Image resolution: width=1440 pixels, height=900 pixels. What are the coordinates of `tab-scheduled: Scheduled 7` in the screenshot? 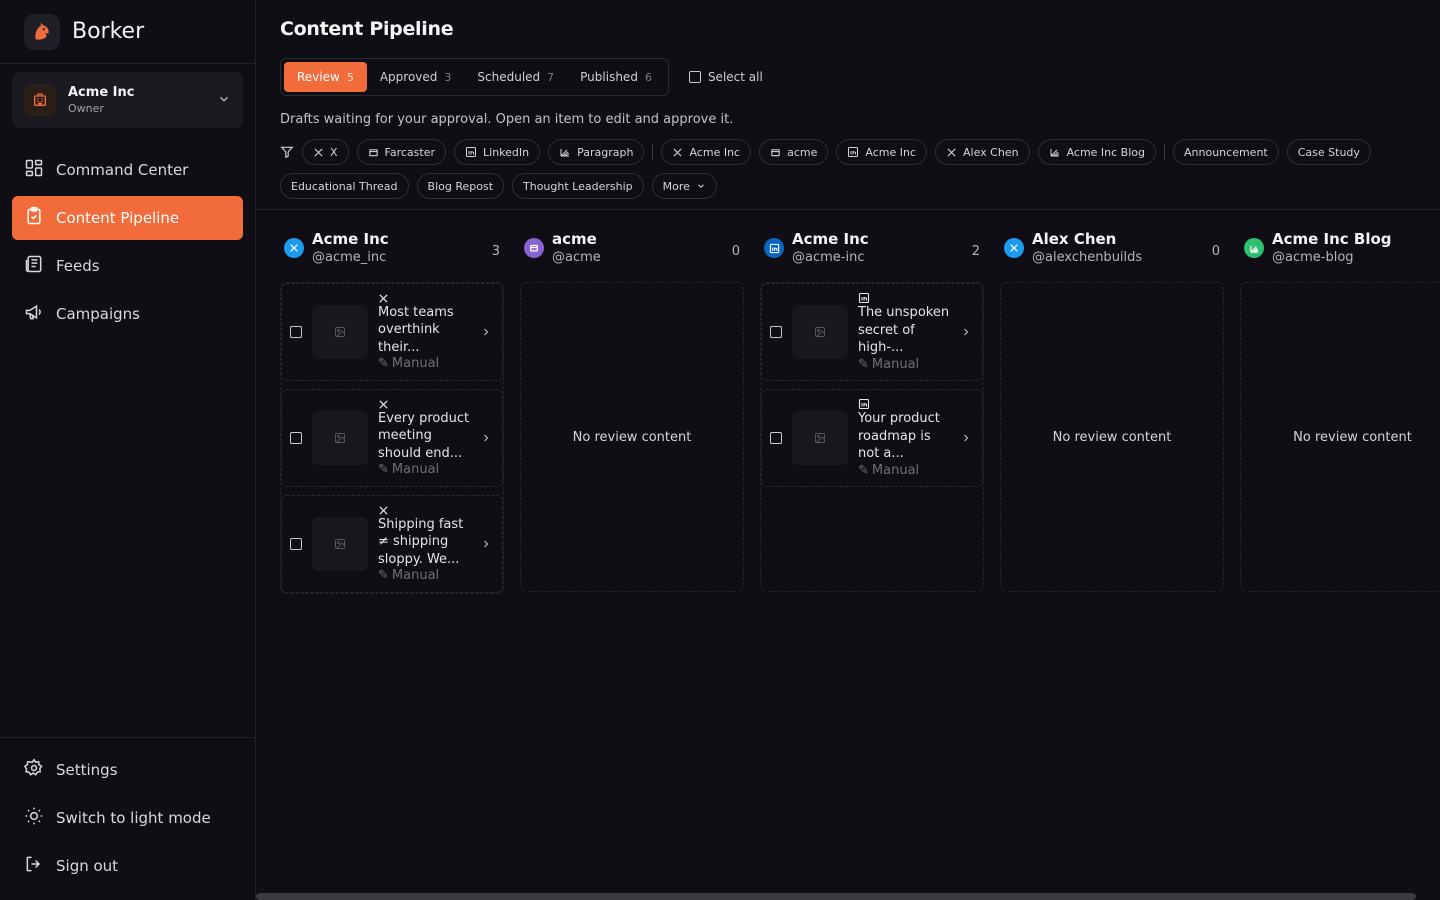 It's located at (515, 77).